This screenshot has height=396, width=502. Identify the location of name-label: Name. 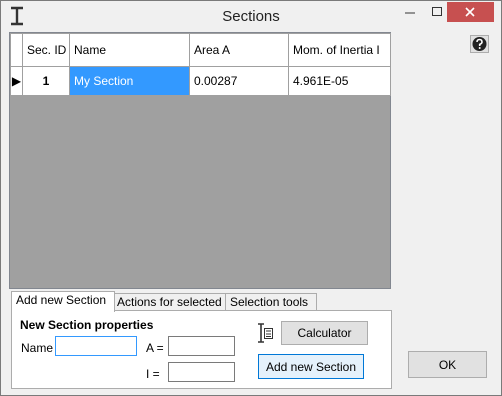
(37, 348).